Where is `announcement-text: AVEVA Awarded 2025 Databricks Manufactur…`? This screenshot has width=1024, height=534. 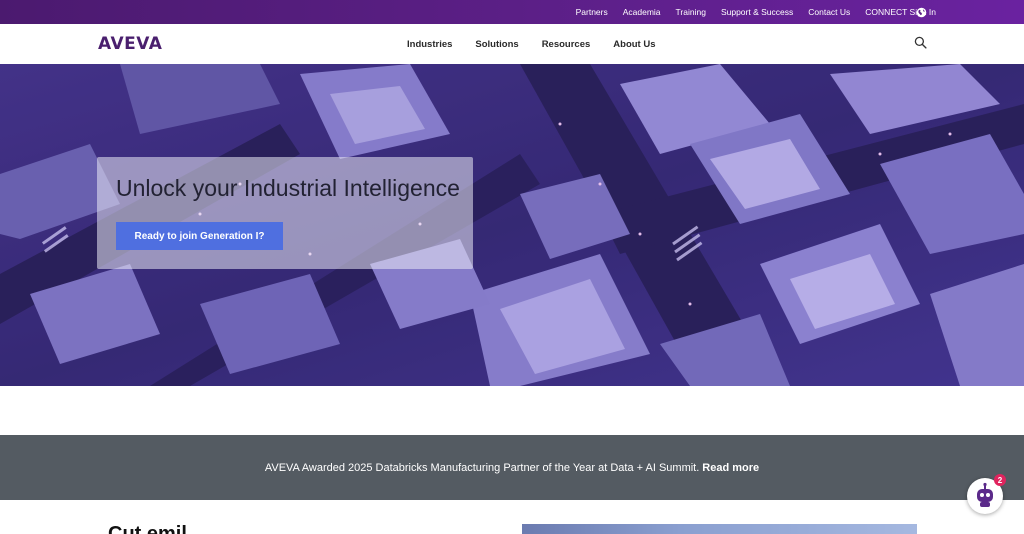 announcement-text: AVEVA Awarded 2025 Databricks Manufactur… is located at coordinates (482, 467).